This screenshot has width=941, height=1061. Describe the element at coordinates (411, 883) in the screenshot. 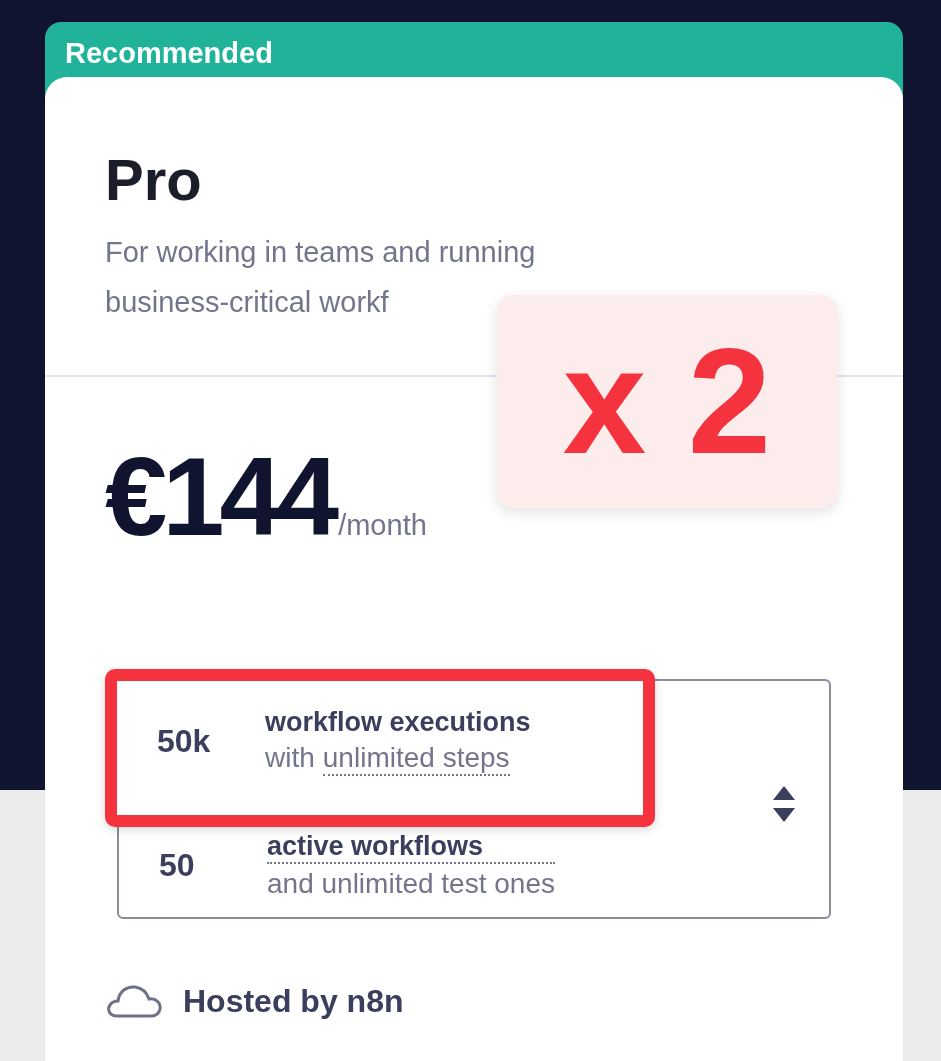

I see `quota-subtitle: and unlimited test ones` at that location.